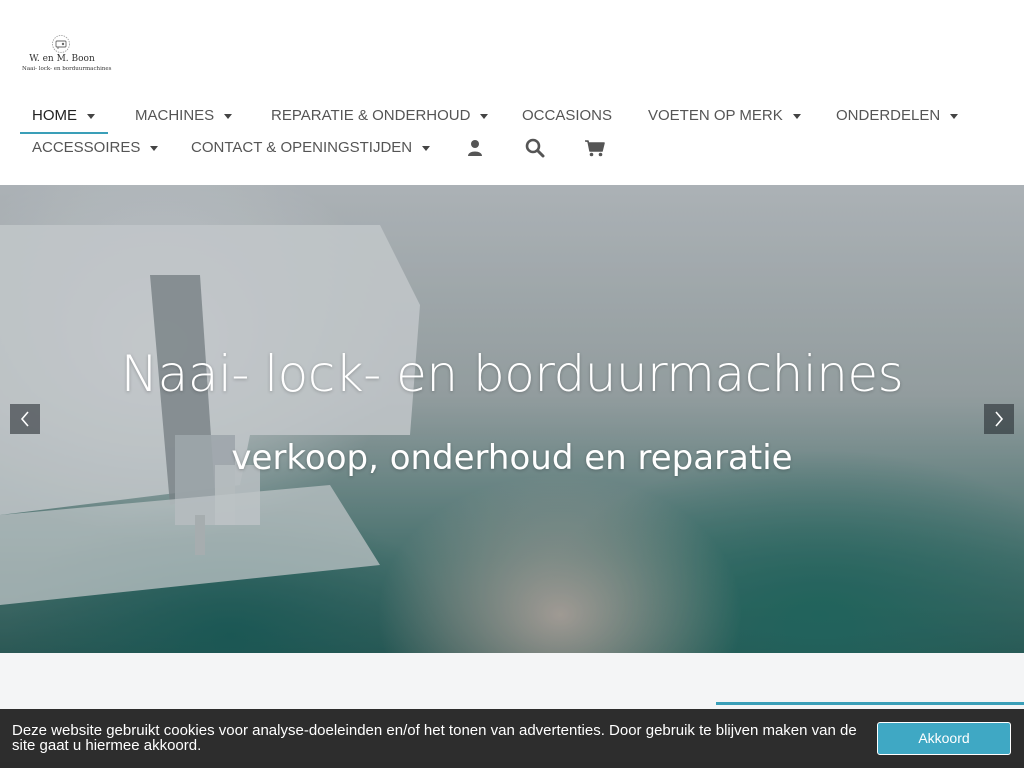  I want to click on nav-item-reparatie: REPARATIE & ONDERHOUD, so click(379, 116).